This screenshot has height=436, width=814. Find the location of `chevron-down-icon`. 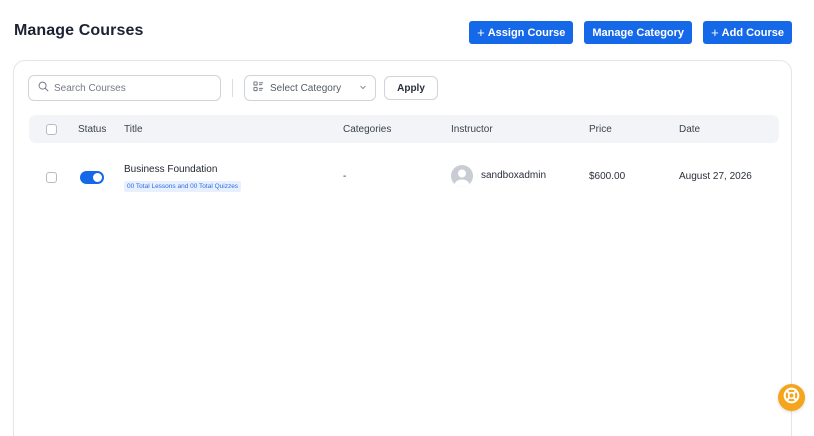

chevron-down-icon is located at coordinates (363, 88).